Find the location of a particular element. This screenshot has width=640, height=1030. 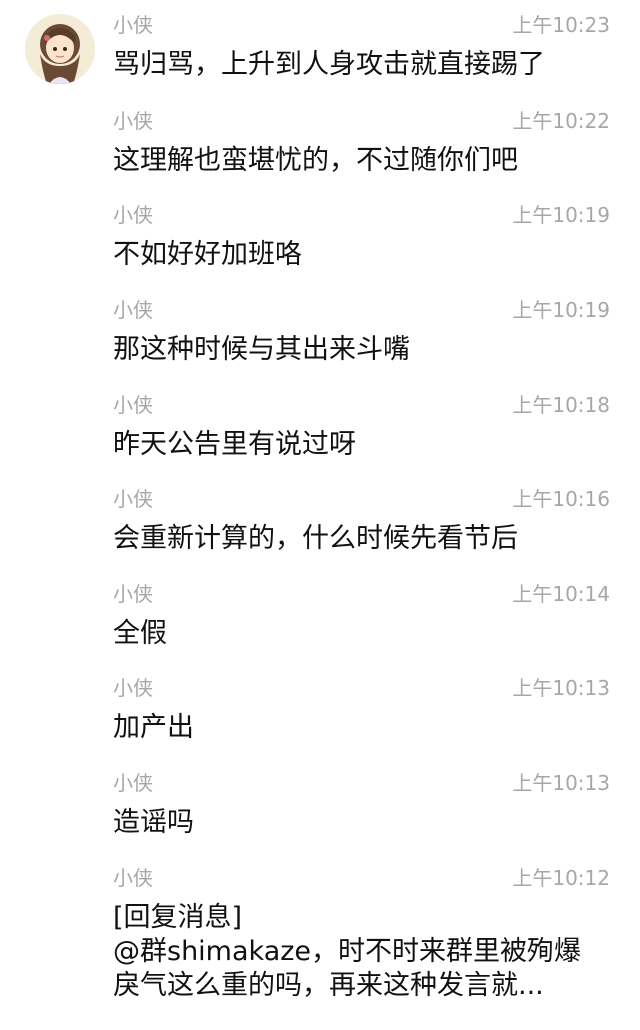

message-time: 上午10:22 is located at coordinates (561, 121).